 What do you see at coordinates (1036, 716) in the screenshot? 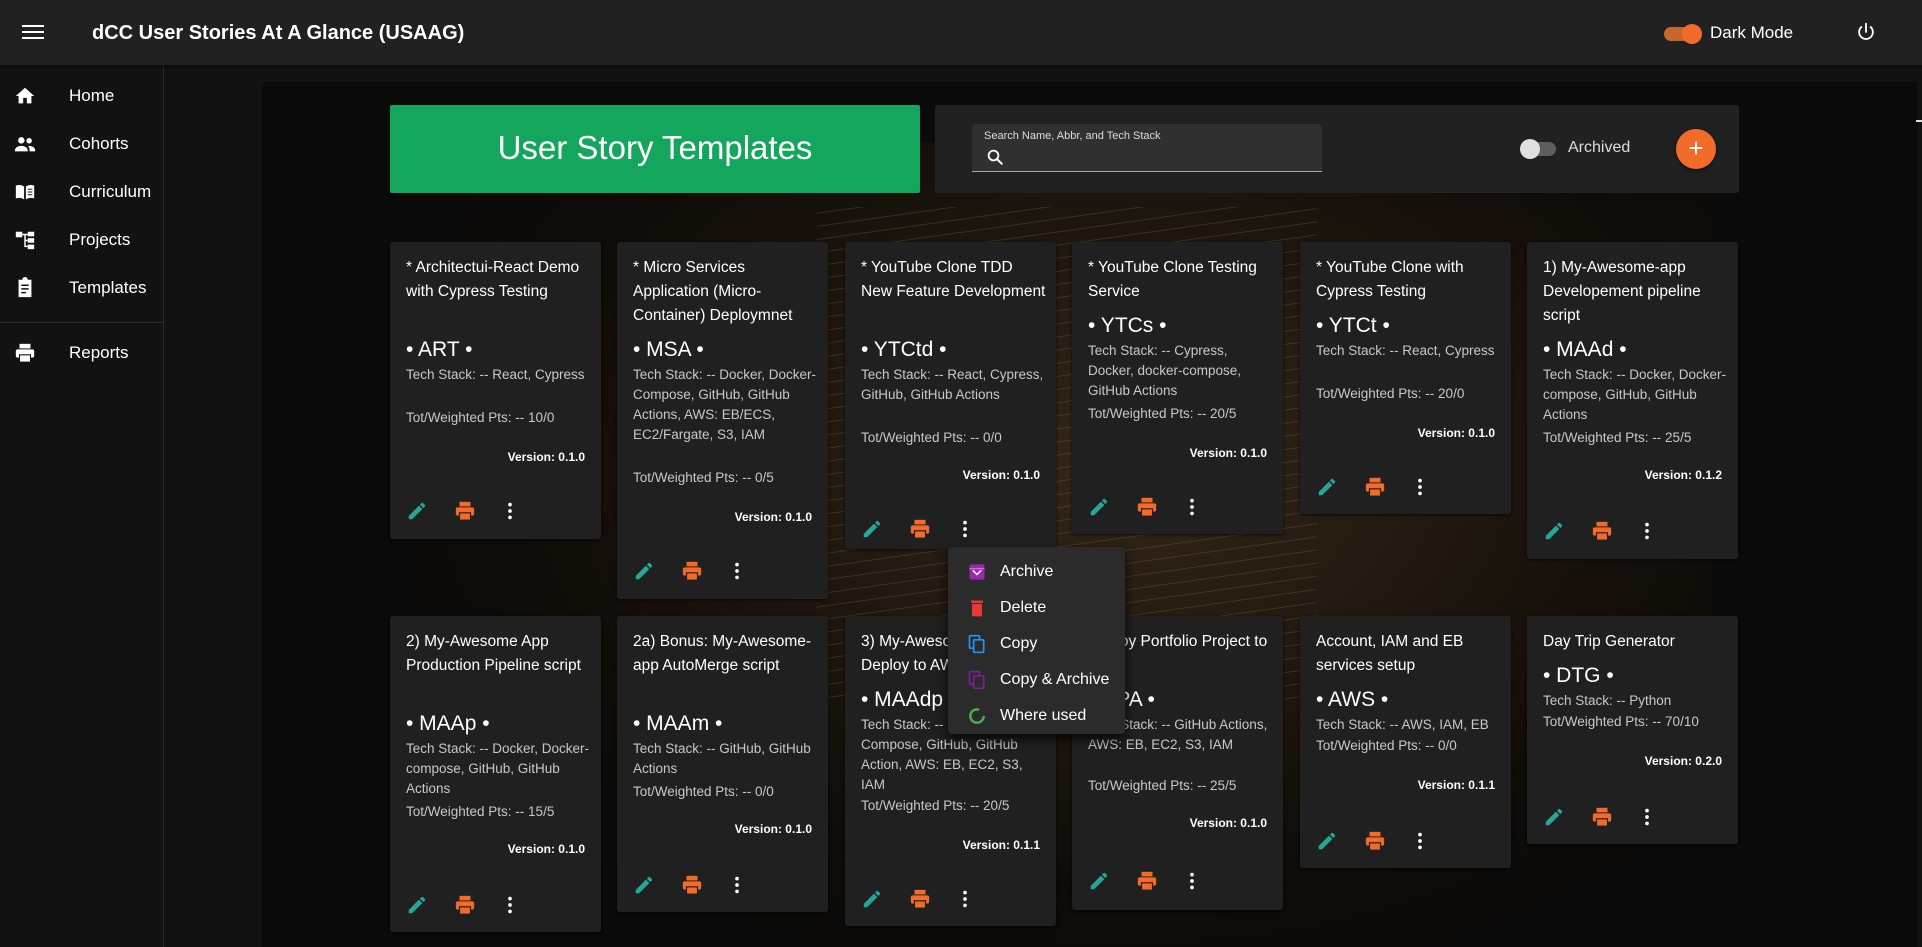
I see `menu-item-where-used: Where used` at bounding box center [1036, 716].